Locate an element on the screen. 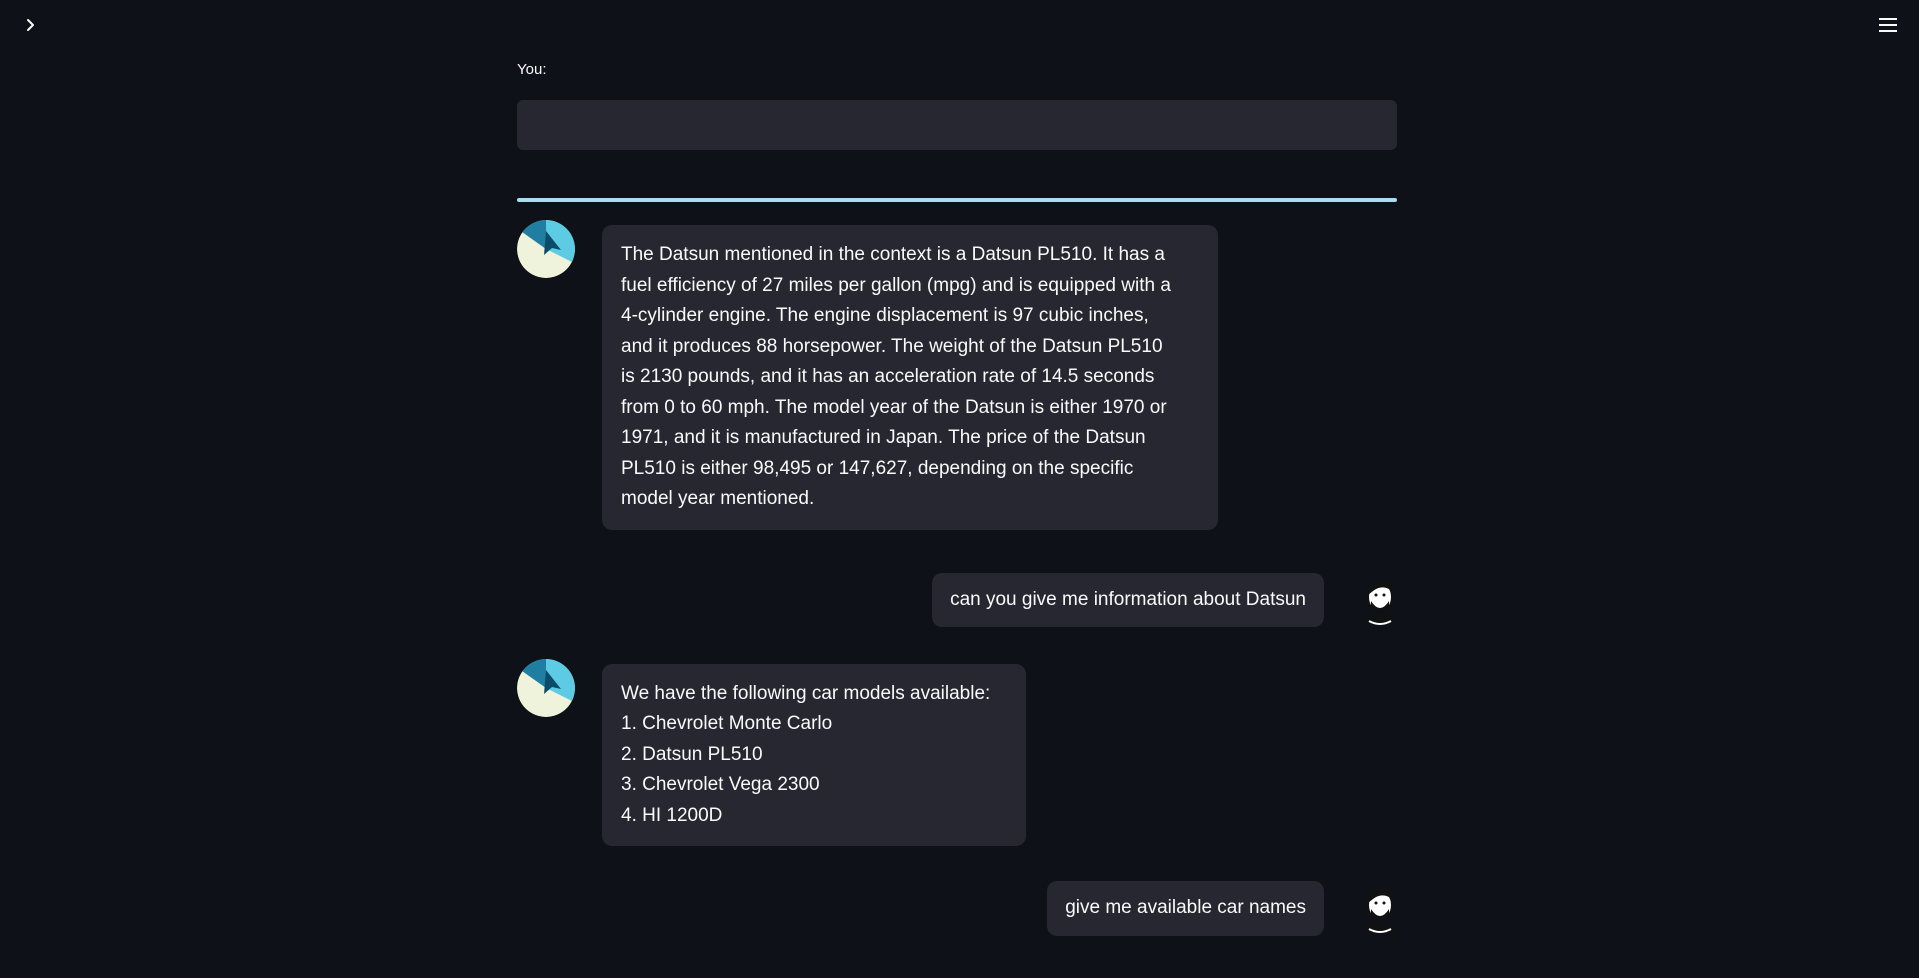 Image resolution: width=1919 pixels, height=978 pixels. hamburger-menu-icon is located at coordinates (1888, 25).